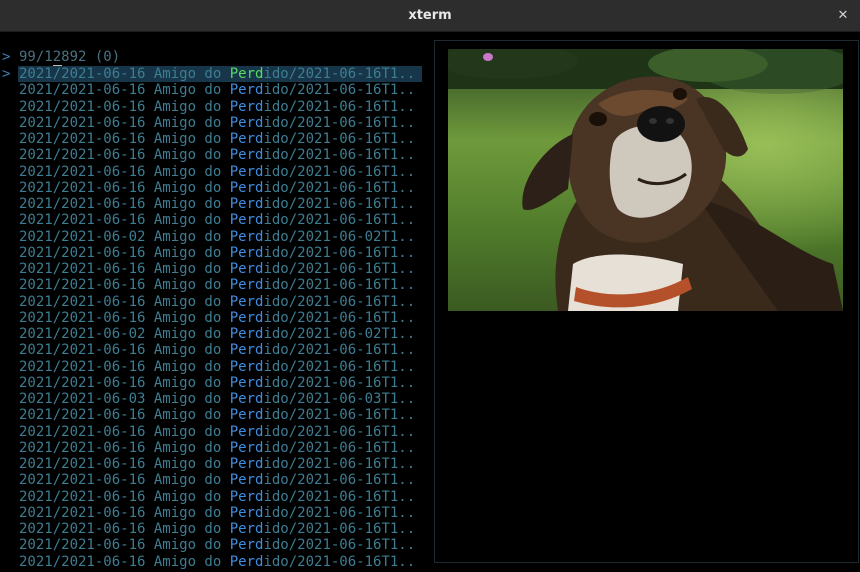 This screenshot has width=860, height=572. I want to click on item-prefix: 2021/2021-06-02 Amigo do, so click(124, 236).